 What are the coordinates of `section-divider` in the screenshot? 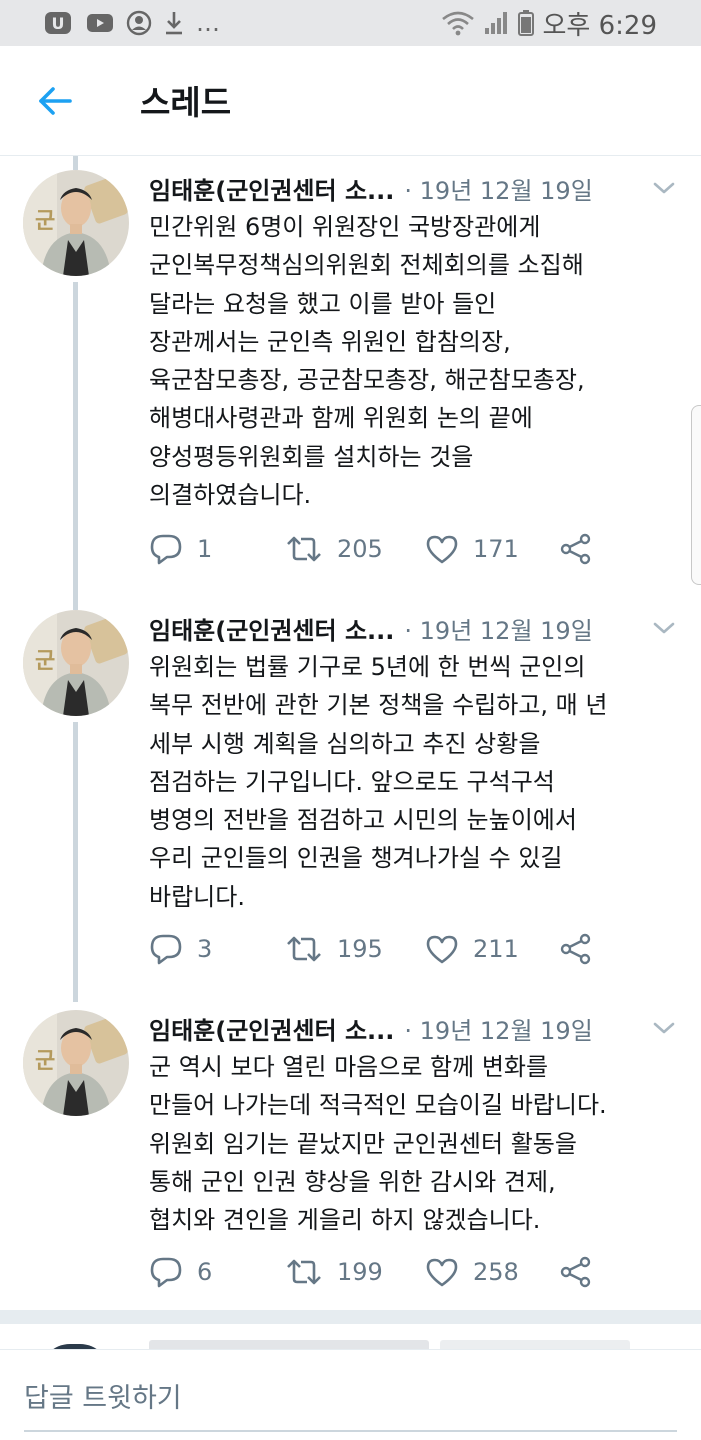 It's located at (350, 1317).